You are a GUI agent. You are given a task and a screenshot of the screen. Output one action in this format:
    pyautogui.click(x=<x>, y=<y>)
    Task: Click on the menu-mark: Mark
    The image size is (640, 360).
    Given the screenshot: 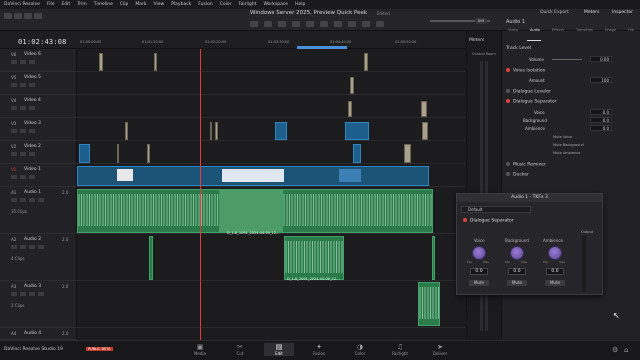 What is the action you would take?
    pyautogui.click(x=140, y=4)
    